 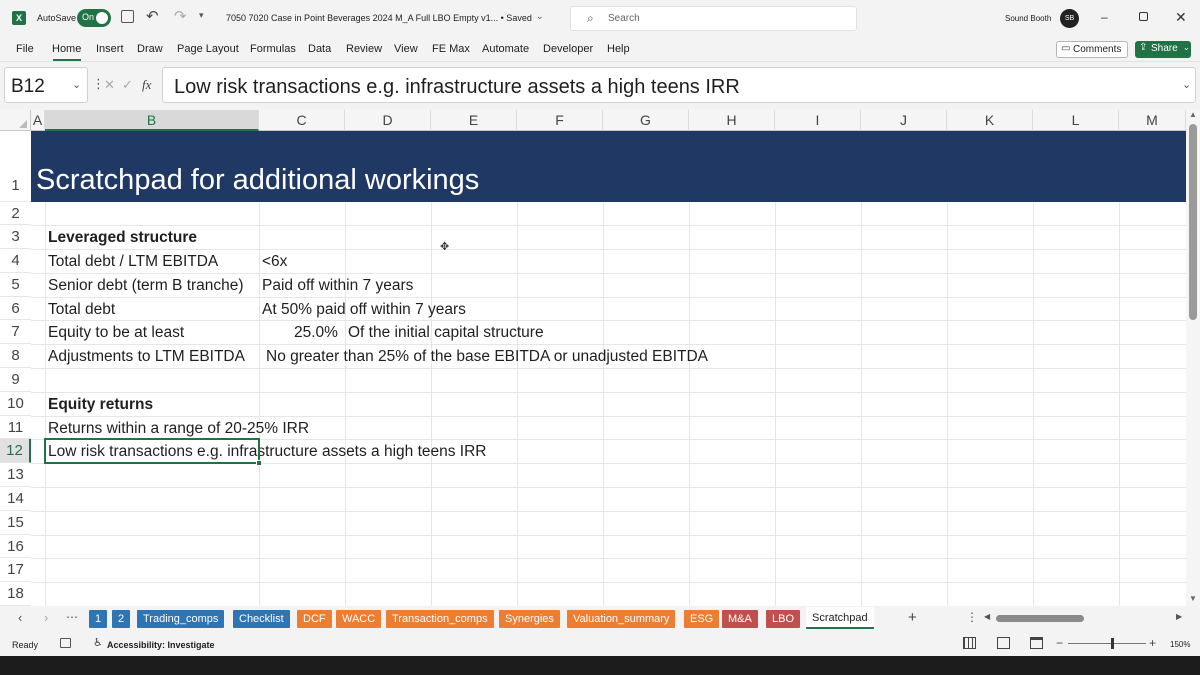 I want to click on column-header-f: F, so click(x=560, y=120).